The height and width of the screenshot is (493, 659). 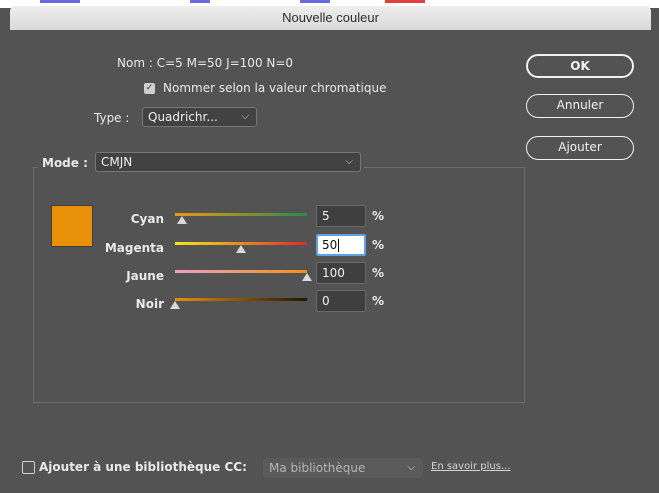 I want to click on black-percent: %, so click(x=378, y=301).